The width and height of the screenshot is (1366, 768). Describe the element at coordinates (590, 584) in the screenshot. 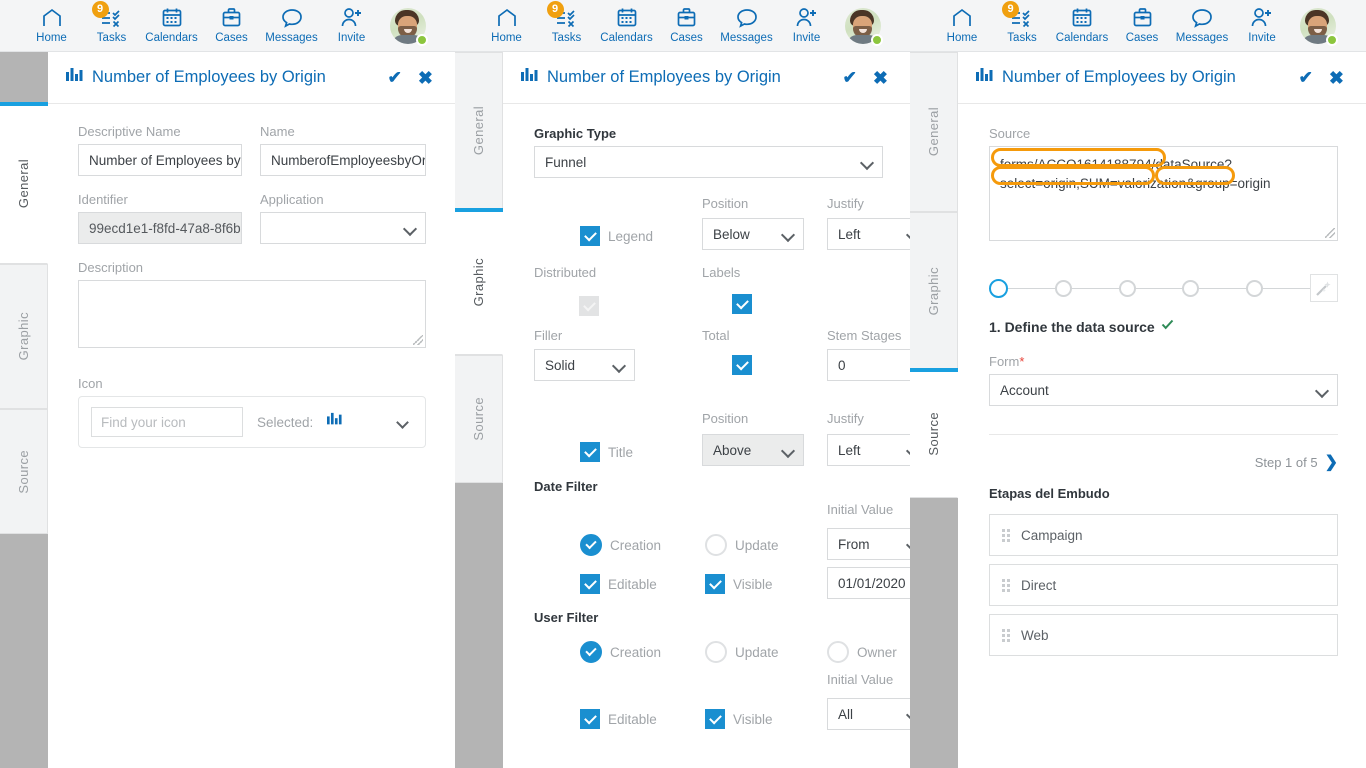

I see `date-editable-checkbox` at that location.